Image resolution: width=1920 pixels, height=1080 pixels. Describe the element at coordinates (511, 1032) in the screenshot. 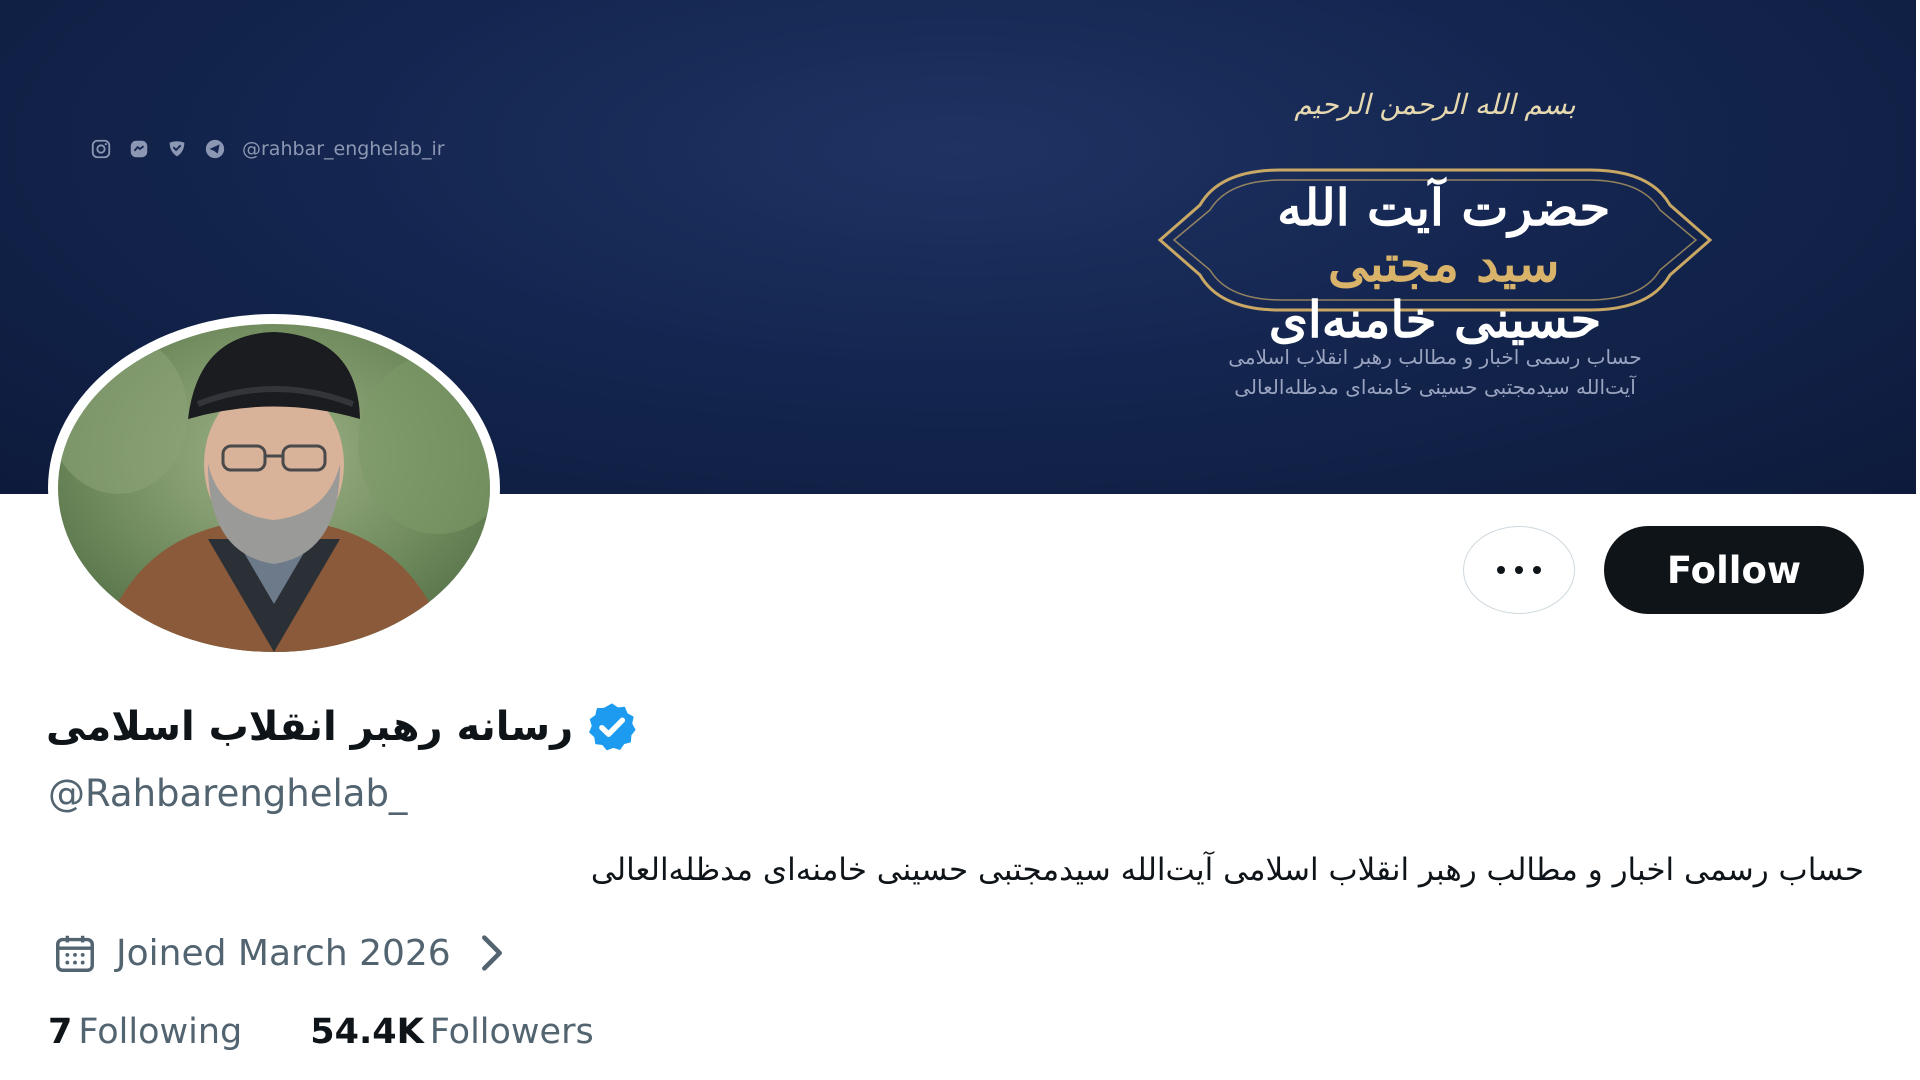

I see `followers-label: Followers` at that location.